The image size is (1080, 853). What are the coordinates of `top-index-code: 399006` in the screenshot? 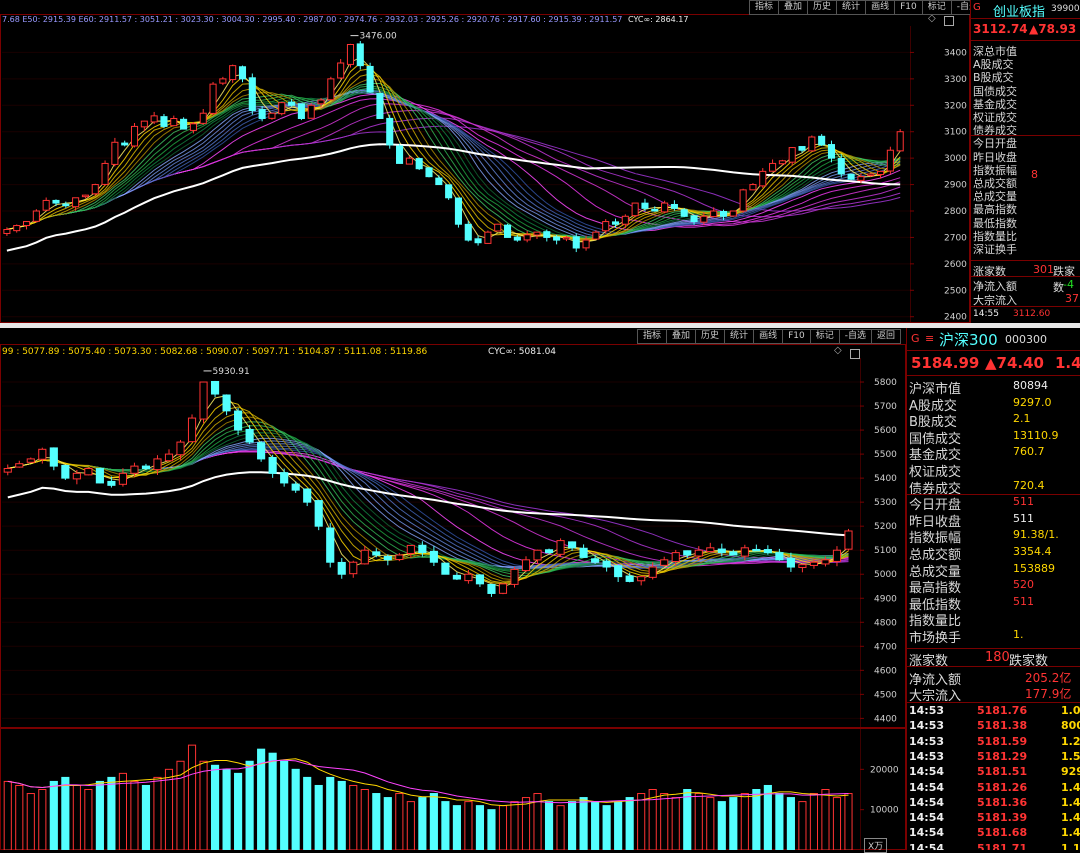 It's located at (1065, 9).